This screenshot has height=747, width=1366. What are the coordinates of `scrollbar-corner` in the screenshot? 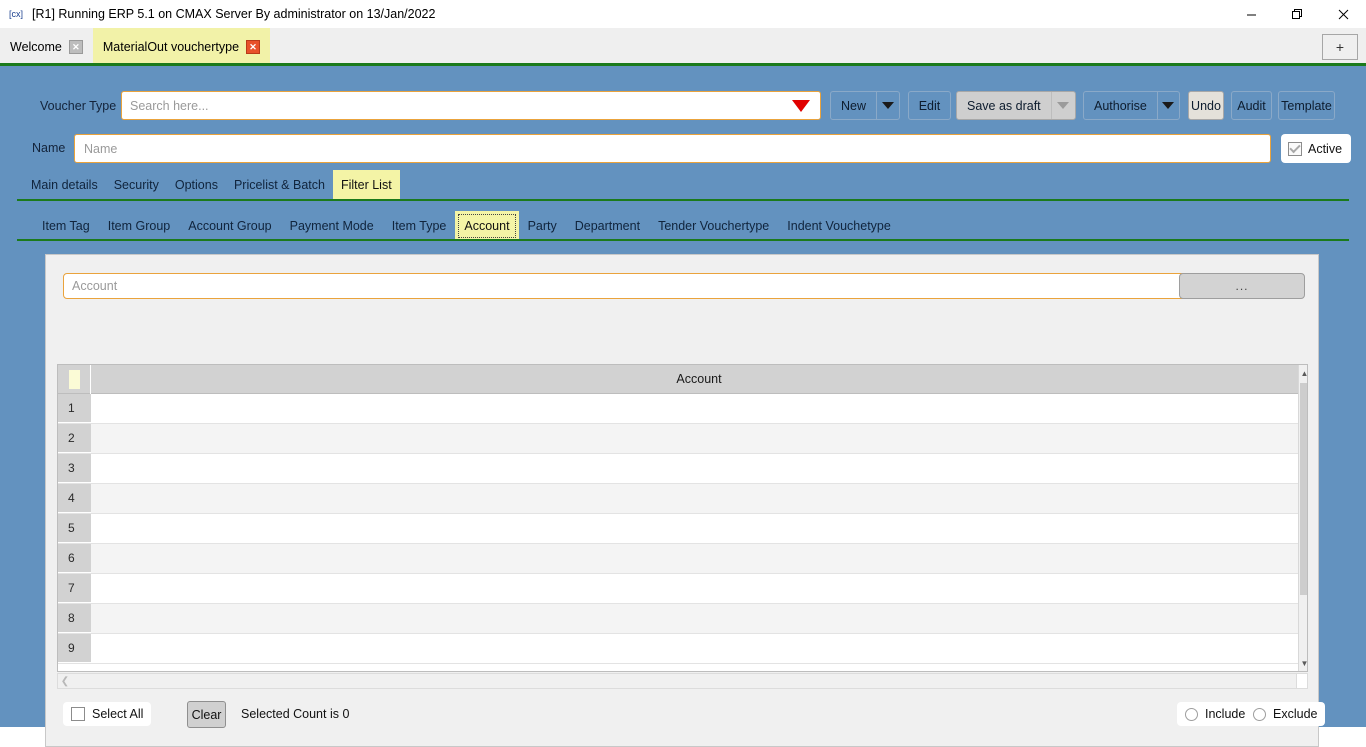 It's located at (1302, 681).